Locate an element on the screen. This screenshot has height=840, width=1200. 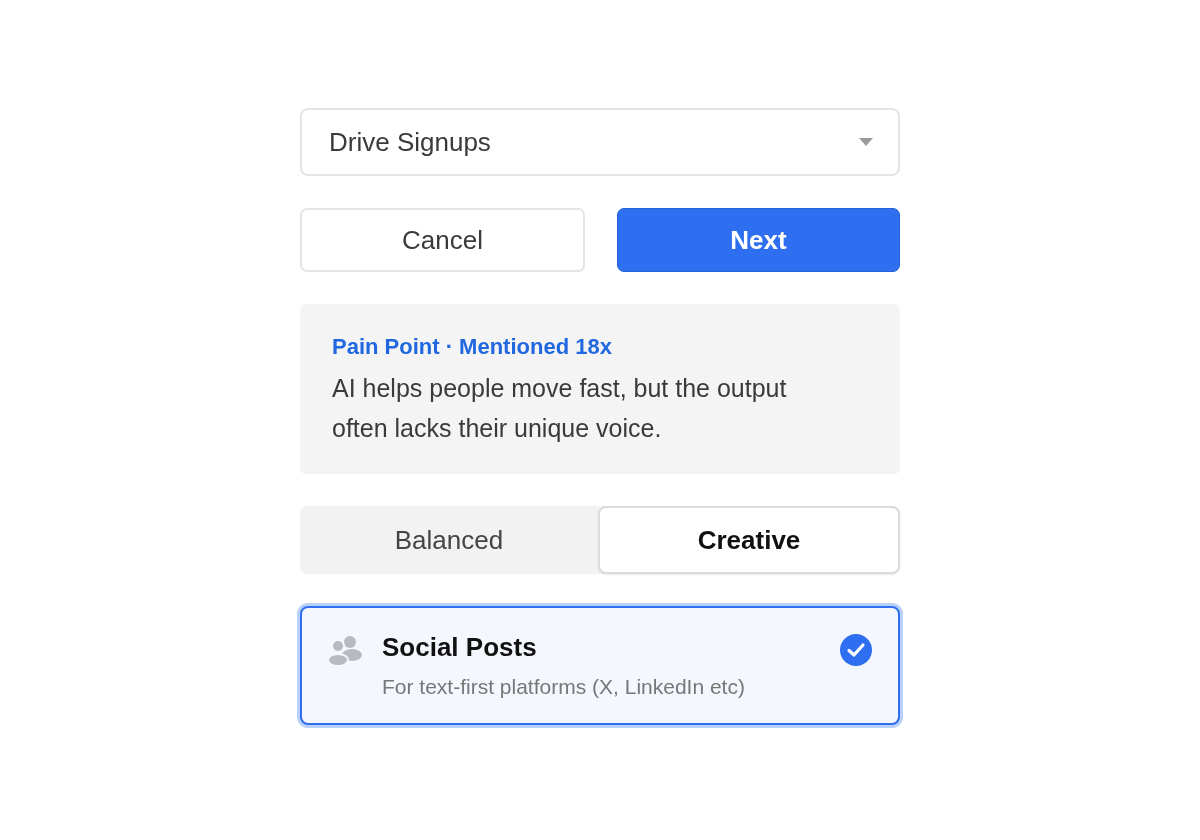
mode-tab: Balanced is located at coordinates (449, 540).